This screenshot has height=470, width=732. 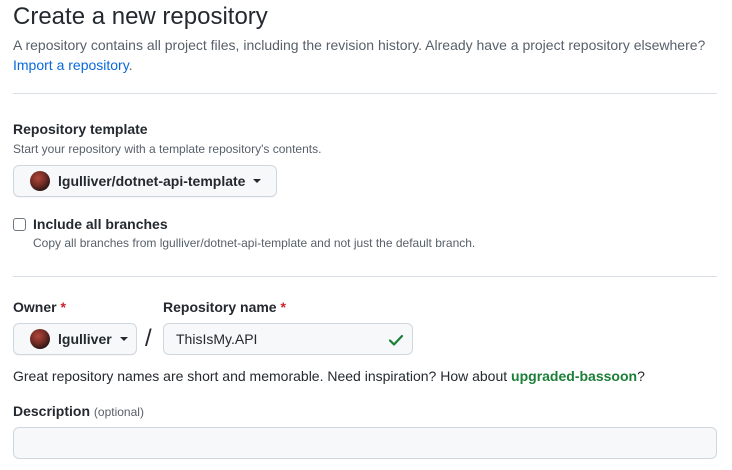 I want to click on section-divider-top, so click(x=365, y=93).